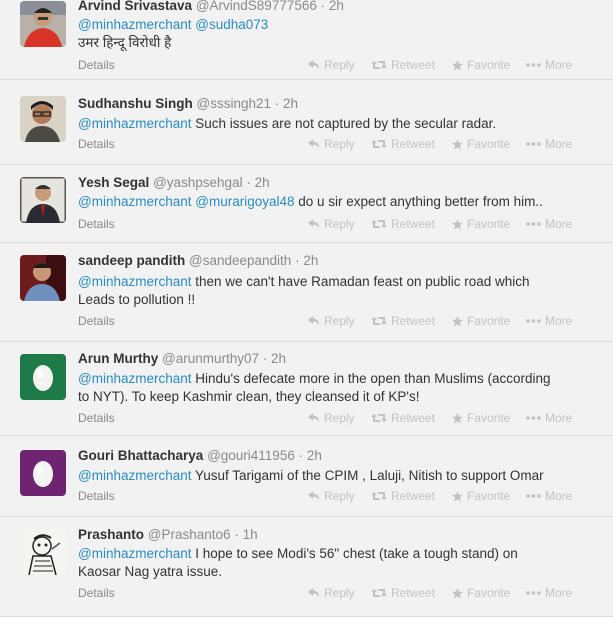 The width and height of the screenshot is (613, 617). Describe the element at coordinates (135, 103) in the screenshot. I see `user-name: Sudhanshu Singh` at that location.